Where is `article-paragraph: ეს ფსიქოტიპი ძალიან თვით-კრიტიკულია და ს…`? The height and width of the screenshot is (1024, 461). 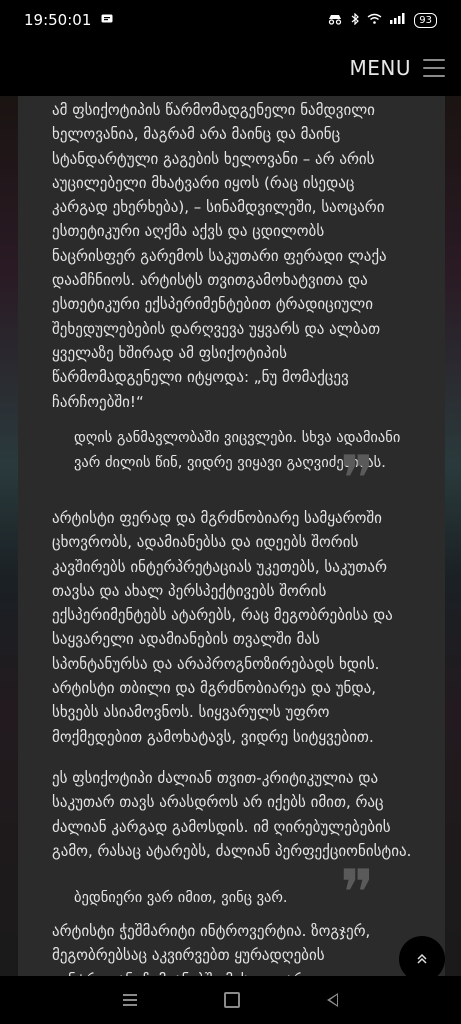 article-paragraph: ეს ფსიქოტიპი ძალიან თვით-კრიტიკულია და ს… is located at coordinates (232, 814).